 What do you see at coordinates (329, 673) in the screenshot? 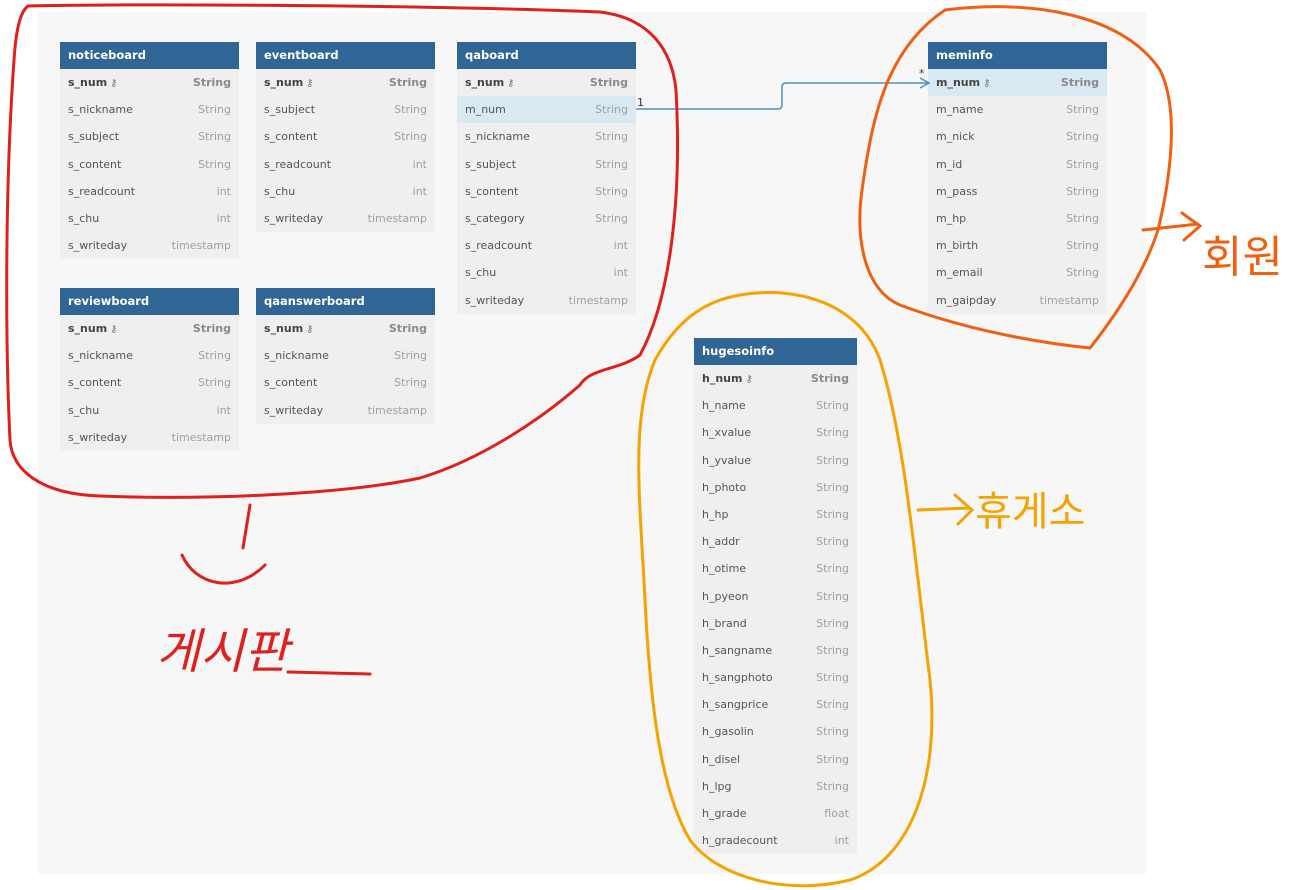
I see `board-label-underline` at bounding box center [329, 673].